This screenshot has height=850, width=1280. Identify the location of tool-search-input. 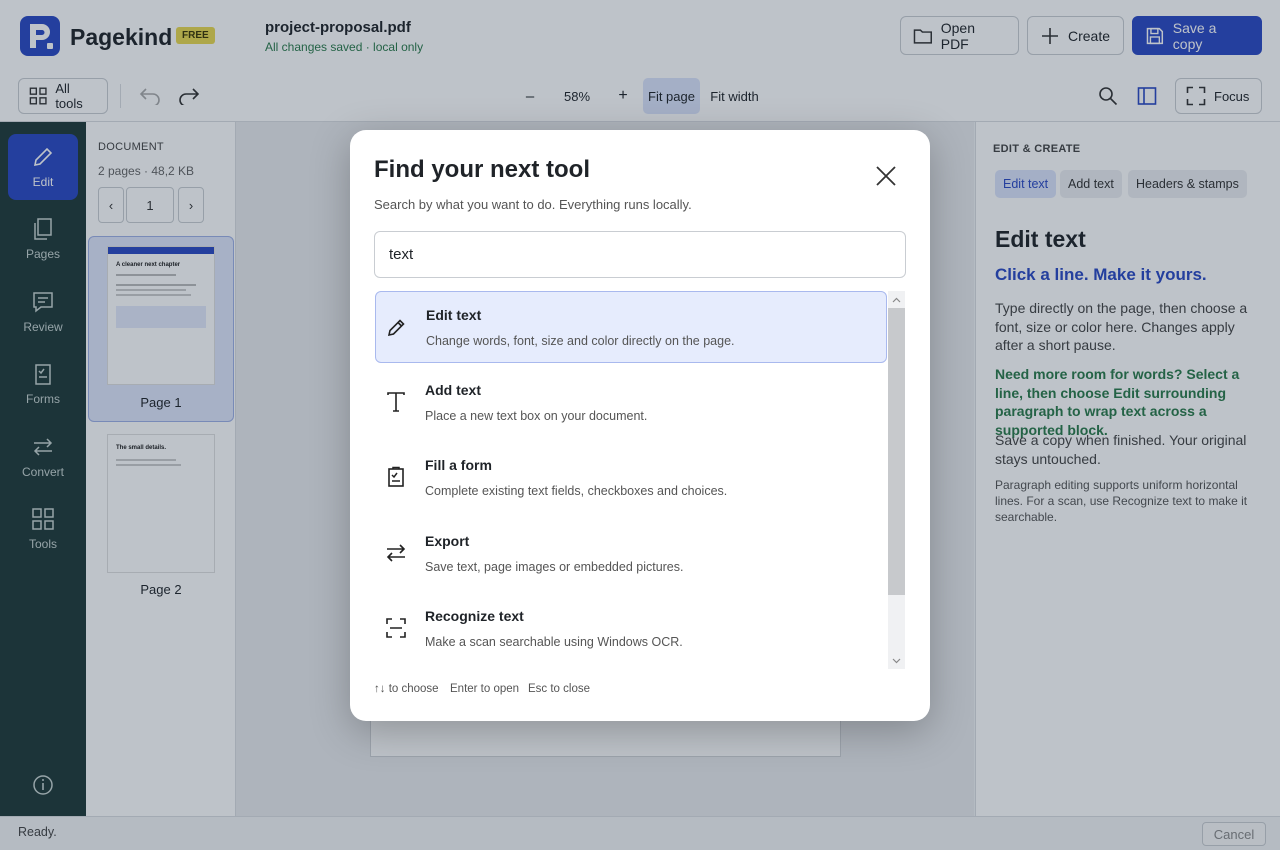
(640, 254).